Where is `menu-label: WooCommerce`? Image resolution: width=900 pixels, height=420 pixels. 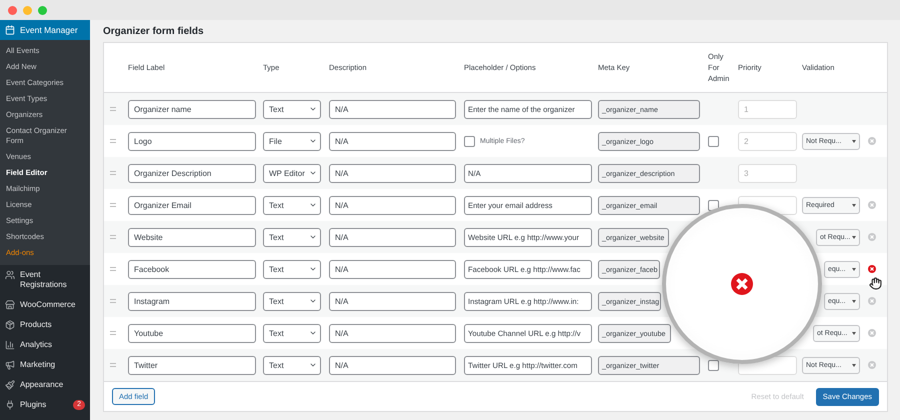
menu-label: WooCommerce is located at coordinates (48, 305).